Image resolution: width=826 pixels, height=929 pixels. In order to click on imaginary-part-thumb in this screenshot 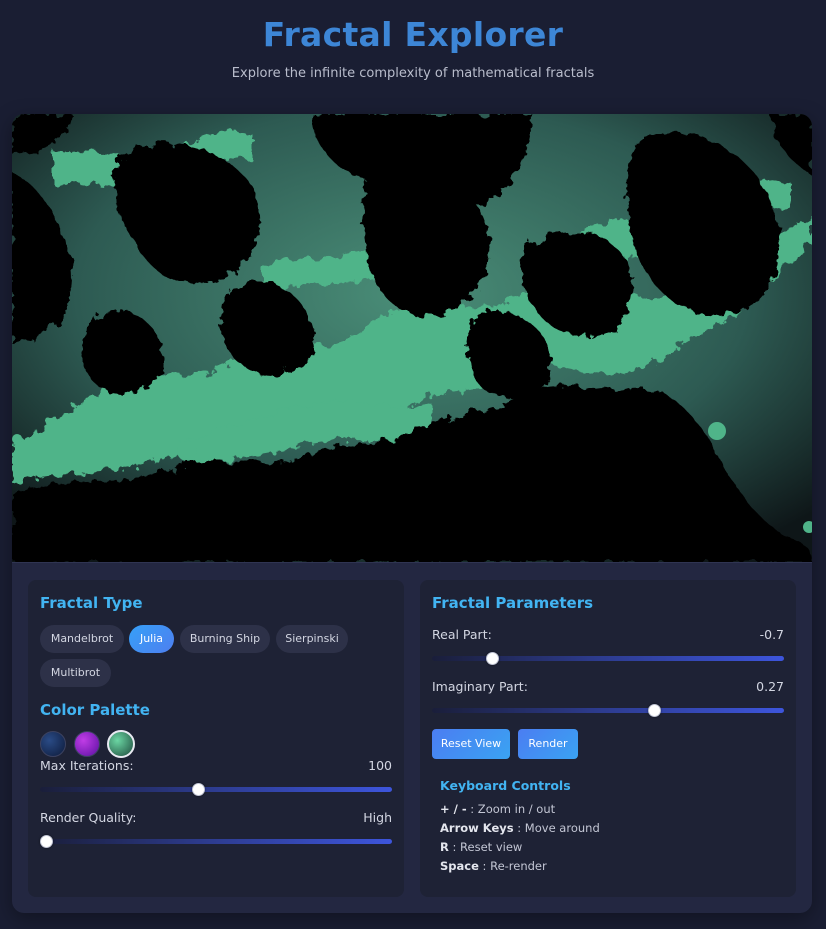, I will do `click(654, 710)`.